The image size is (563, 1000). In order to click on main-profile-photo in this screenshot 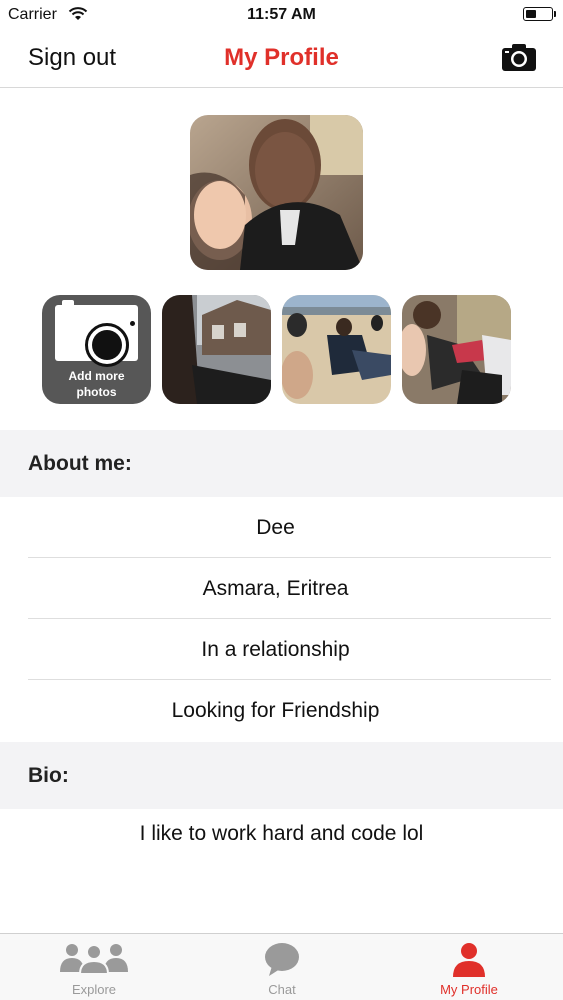, I will do `click(276, 192)`.